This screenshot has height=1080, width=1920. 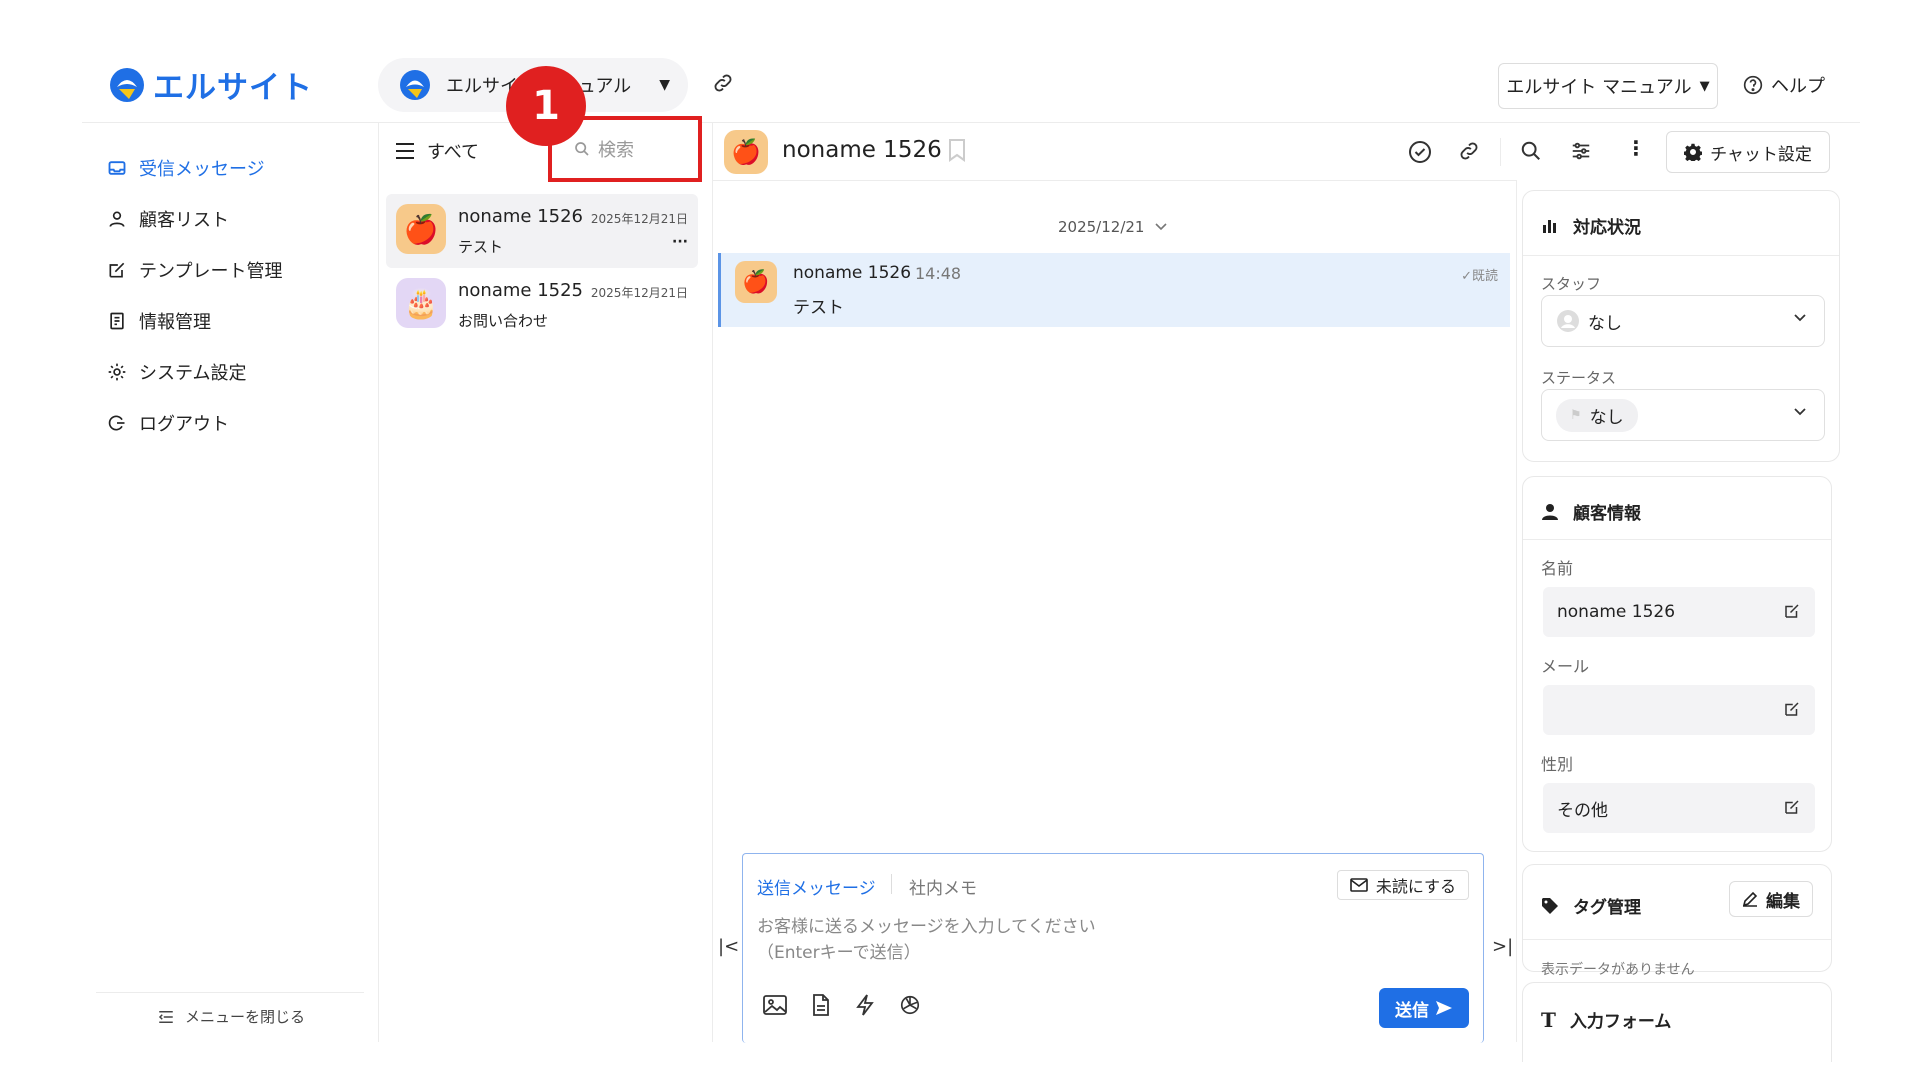 I want to click on help-link: ヘルプ, so click(x=1784, y=85).